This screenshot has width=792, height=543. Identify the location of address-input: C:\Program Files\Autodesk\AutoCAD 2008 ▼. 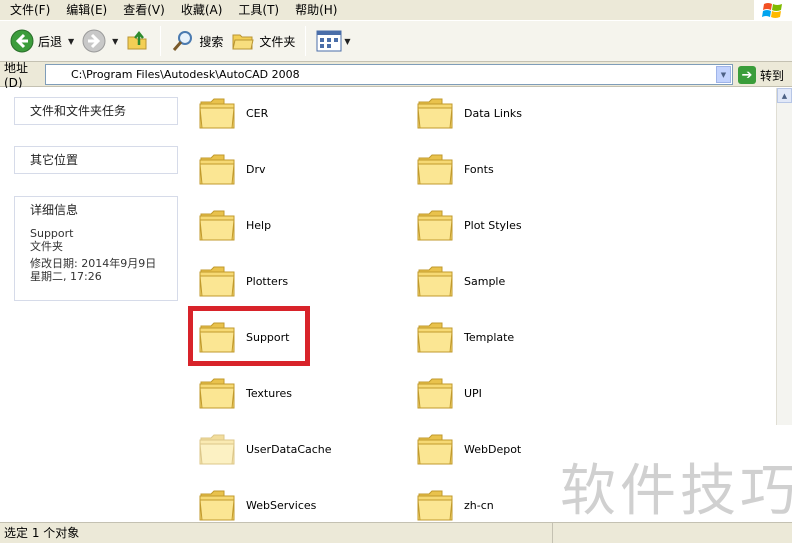
(389, 74).